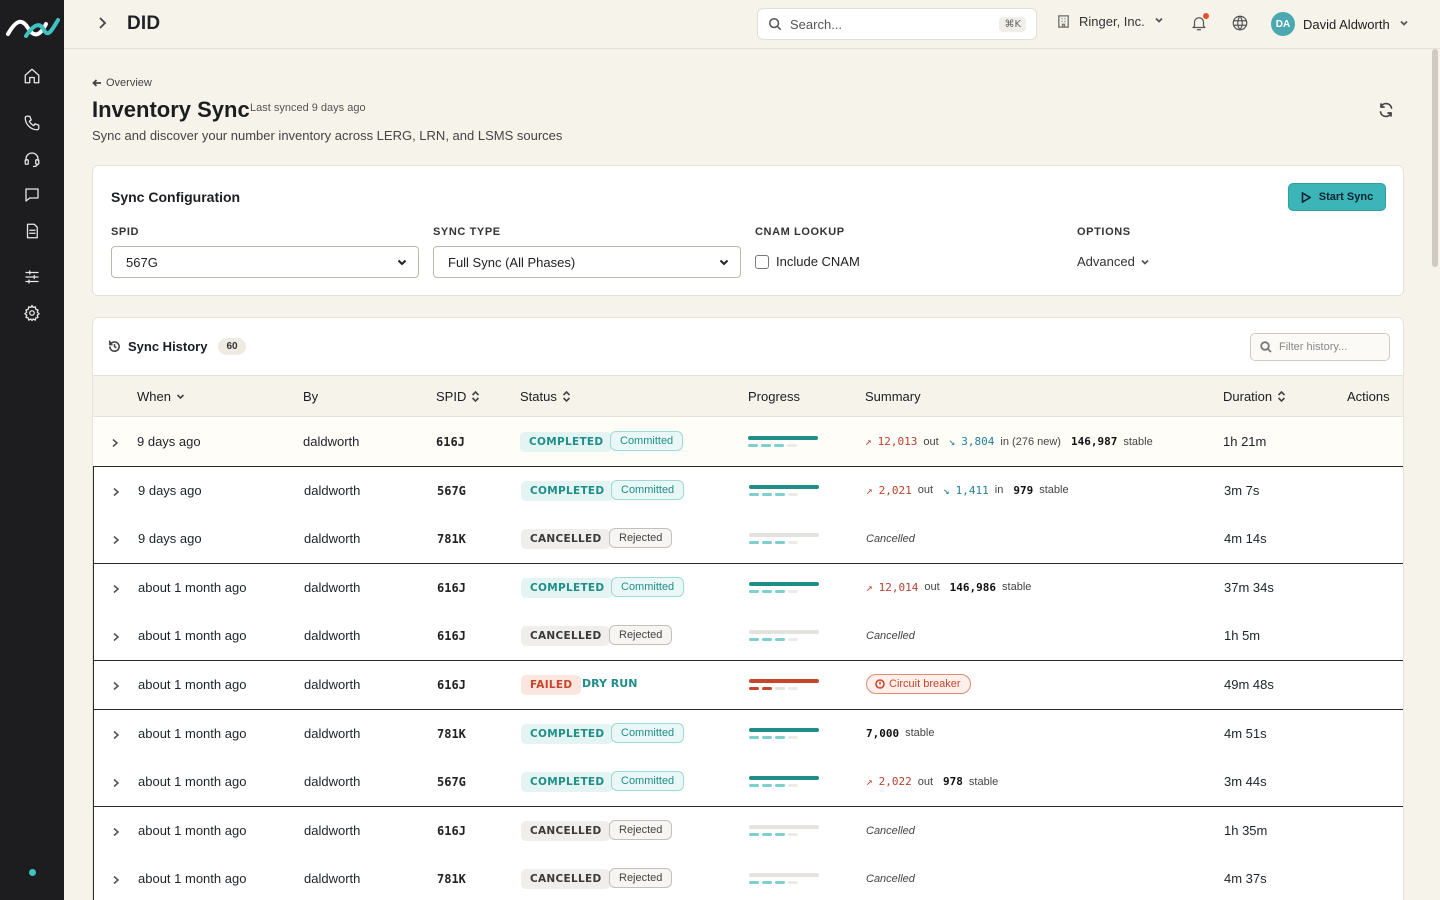 This screenshot has height=900, width=1440. I want to click on back-to-overview-link: Overview, so click(122, 83).